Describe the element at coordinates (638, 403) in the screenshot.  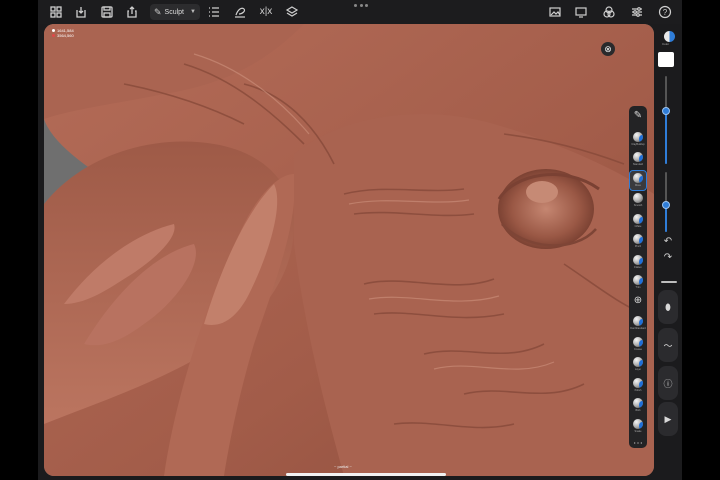
I see `brush-blob-icon` at that location.